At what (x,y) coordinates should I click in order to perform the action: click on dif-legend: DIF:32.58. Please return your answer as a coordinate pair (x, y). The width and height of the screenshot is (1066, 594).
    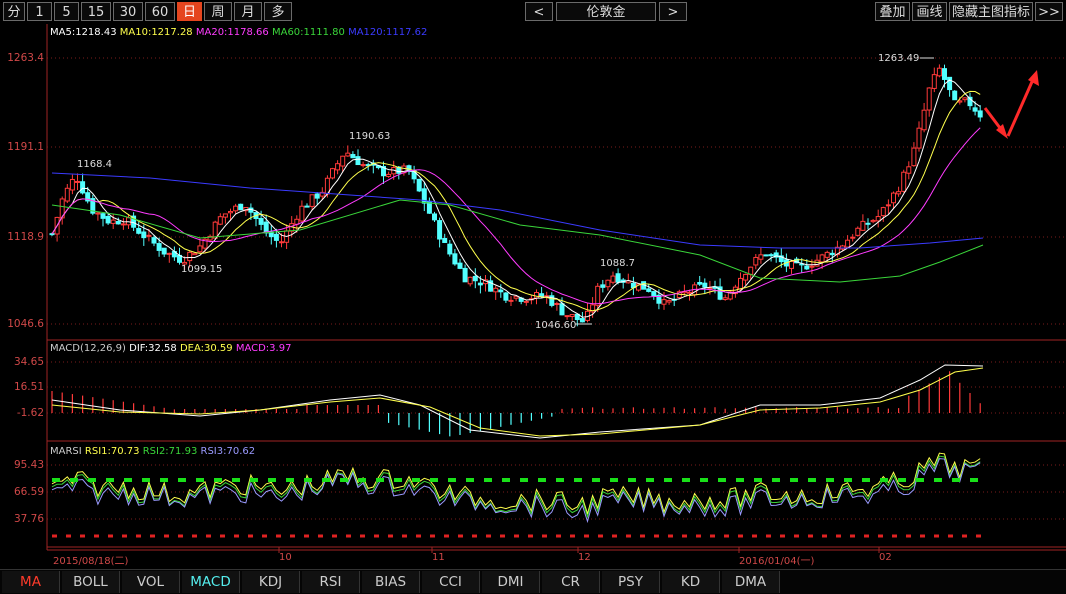
    Looking at the image, I should click on (153, 348).